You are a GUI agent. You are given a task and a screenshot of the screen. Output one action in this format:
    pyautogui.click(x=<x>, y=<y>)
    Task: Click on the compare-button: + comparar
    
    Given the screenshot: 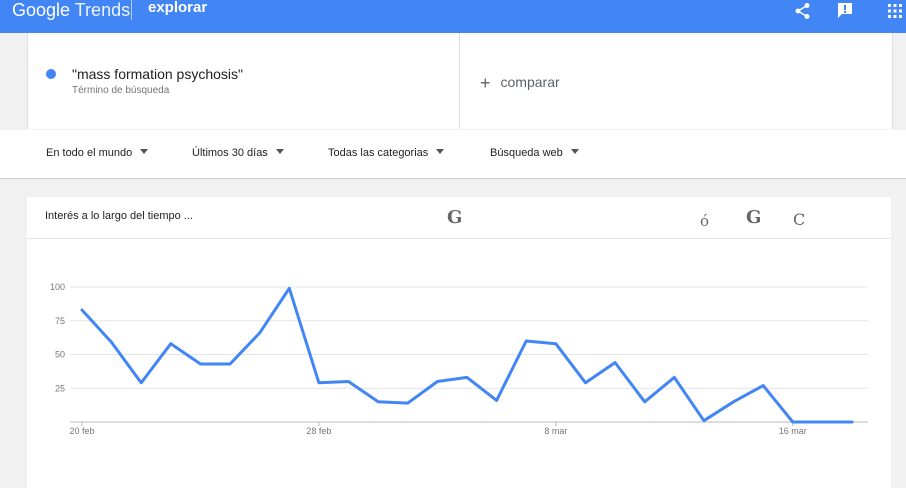 What is the action you would take?
    pyautogui.click(x=520, y=83)
    